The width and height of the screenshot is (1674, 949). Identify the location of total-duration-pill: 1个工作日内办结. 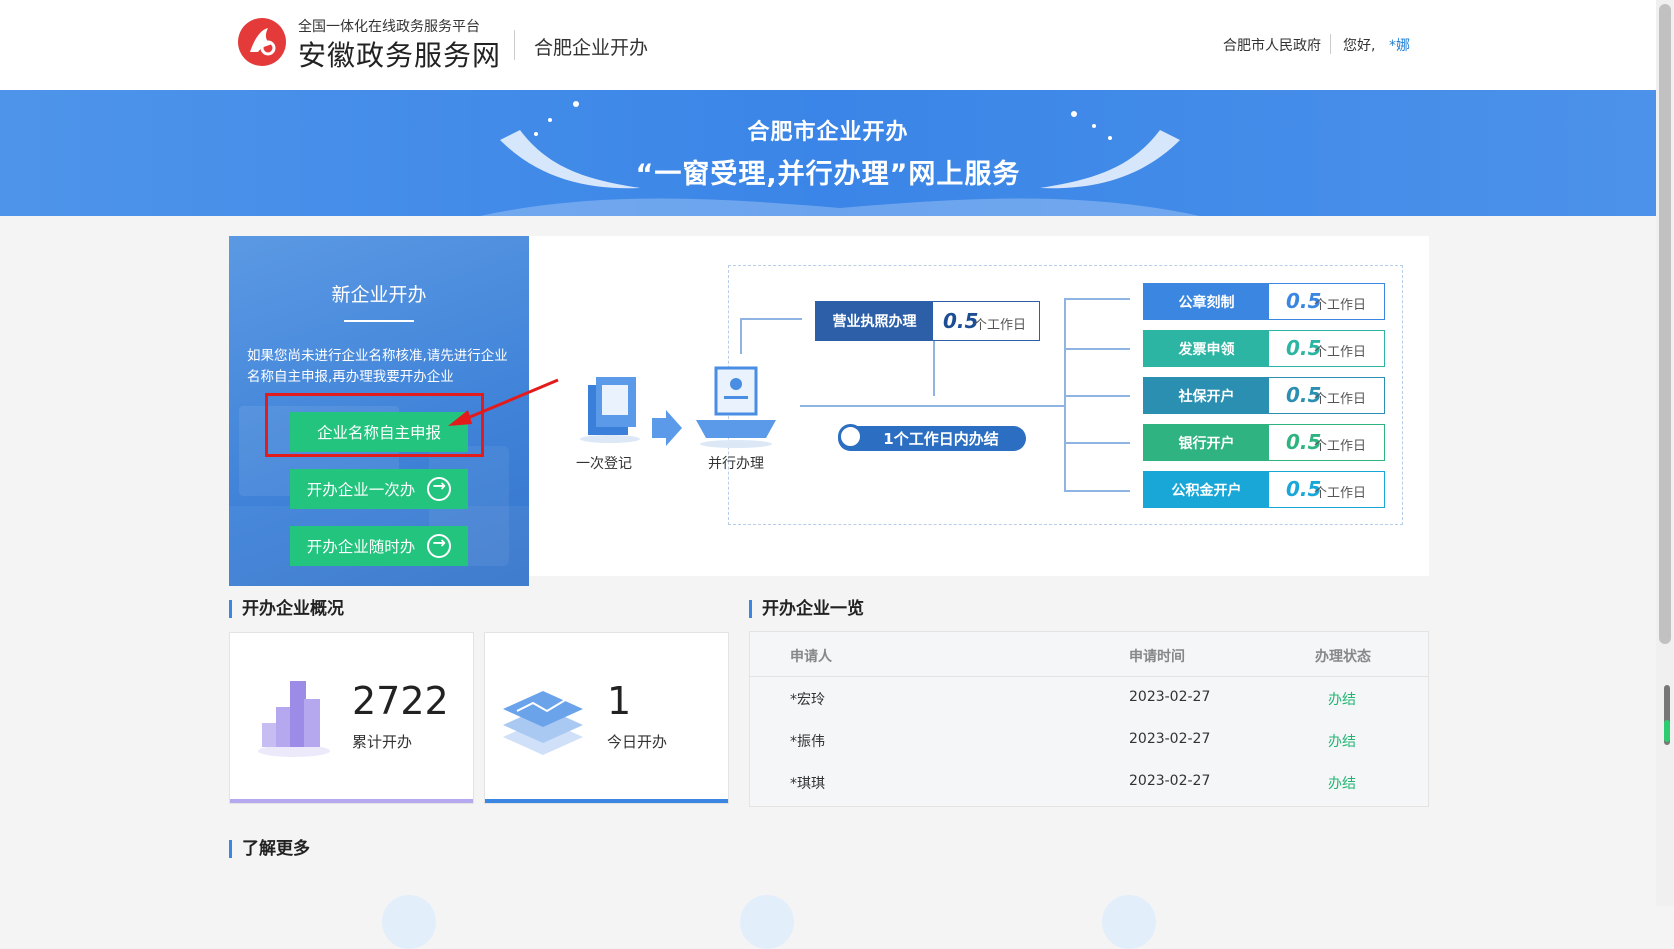
(932, 438).